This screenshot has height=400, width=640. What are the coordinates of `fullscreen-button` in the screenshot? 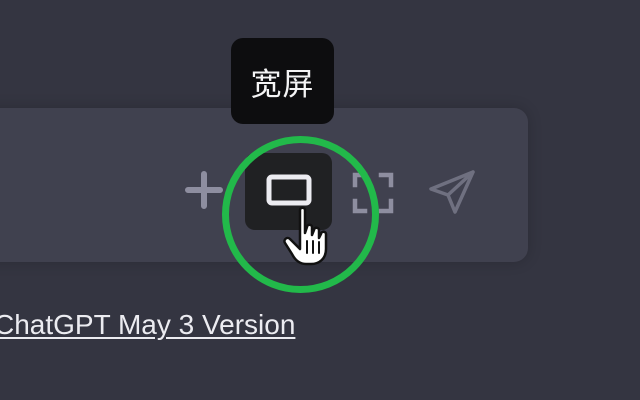 It's located at (373, 193).